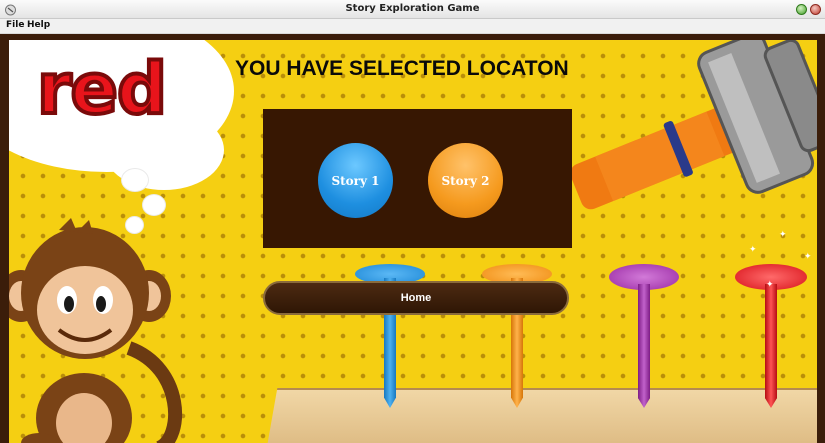 This screenshot has width=825, height=443. What do you see at coordinates (355, 180) in the screenshot?
I see `story-1-button: Story 1` at bounding box center [355, 180].